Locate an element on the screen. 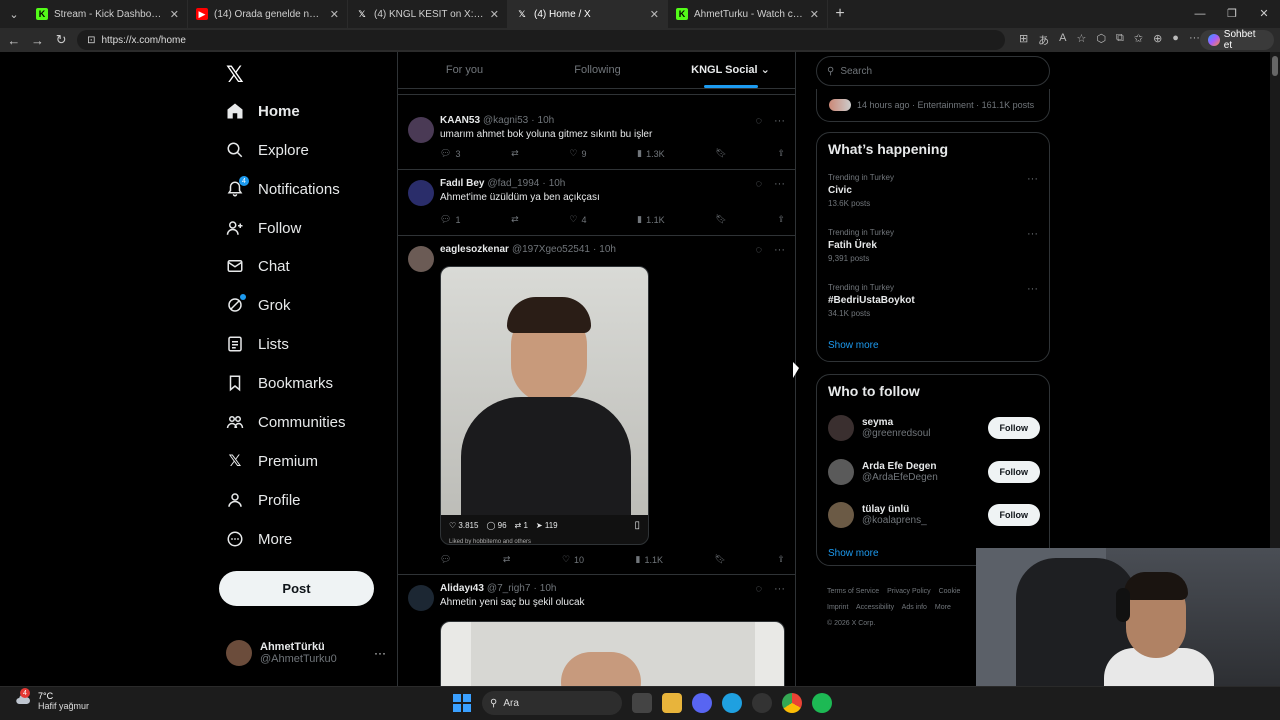 This screenshot has height=720, width=1280. split-screen-icon: ⧉ is located at coordinates (1120, 40).